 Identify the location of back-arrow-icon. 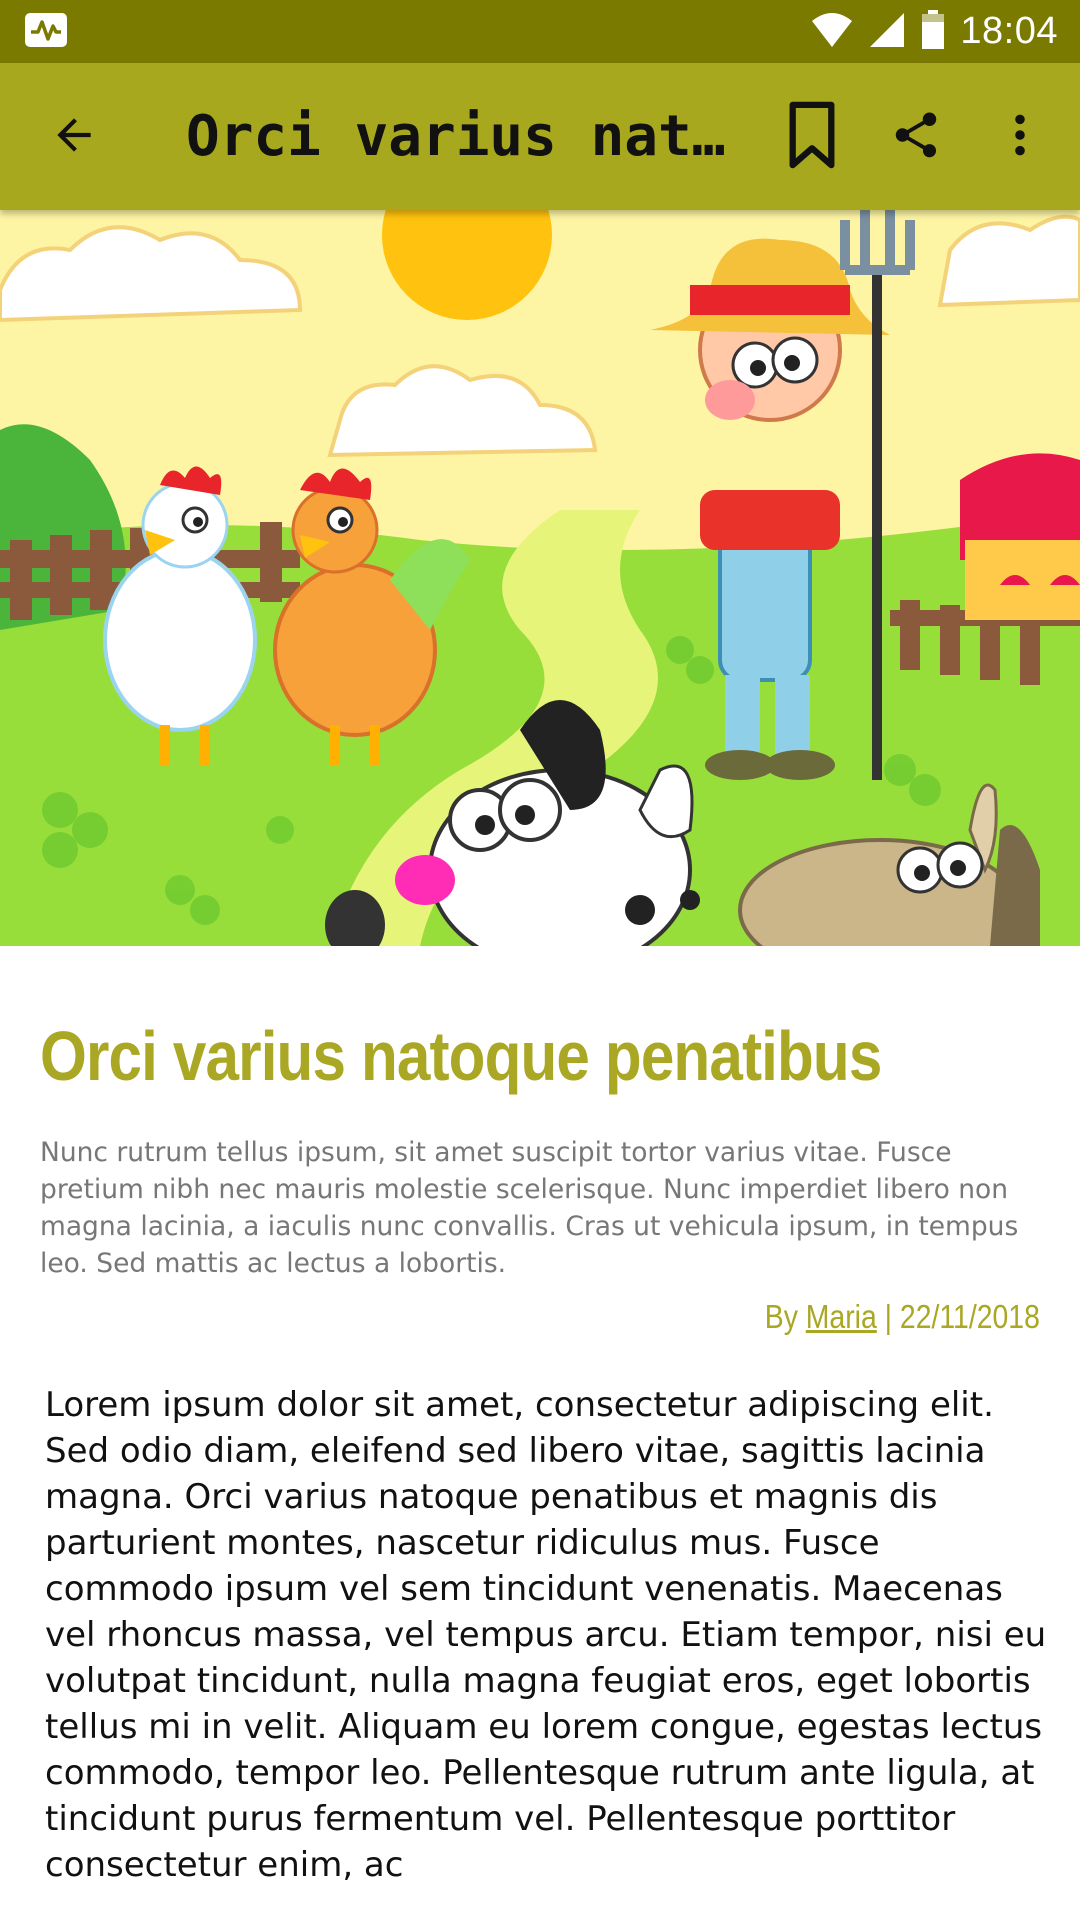
(74, 137).